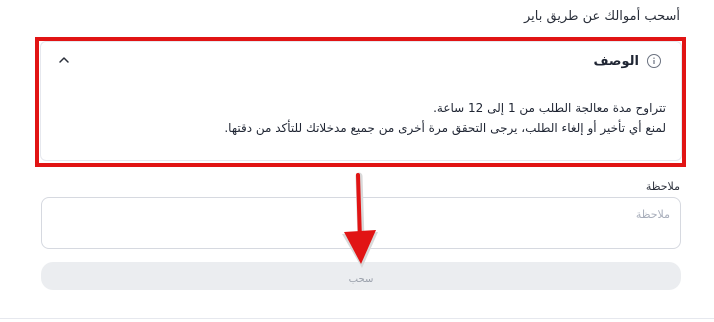 The width and height of the screenshot is (714, 322). What do you see at coordinates (601, 16) in the screenshot?
I see `page-heading: أسحب أموالك عن طريق باير` at bounding box center [601, 16].